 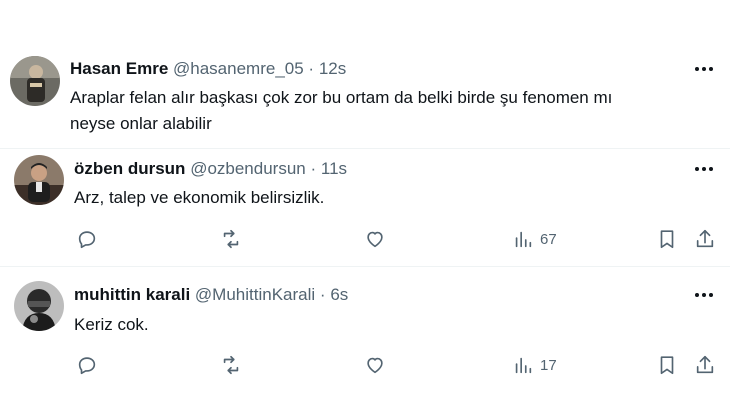 What do you see at coordinates (534, 239) in the screenshot?
I see `views-button: 67` at bounding box center [534, 239].